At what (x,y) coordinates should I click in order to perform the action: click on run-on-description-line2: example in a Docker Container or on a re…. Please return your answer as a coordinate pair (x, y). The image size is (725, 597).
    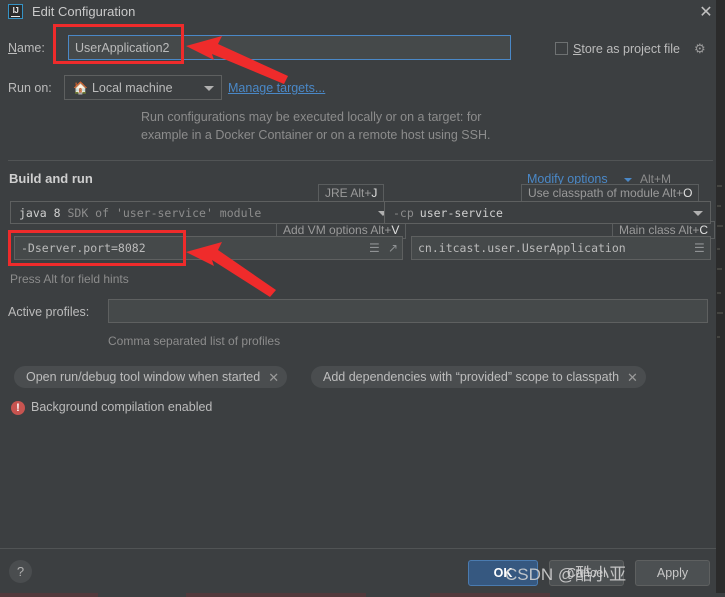
    Looking at the image, I should click on (316, 135).